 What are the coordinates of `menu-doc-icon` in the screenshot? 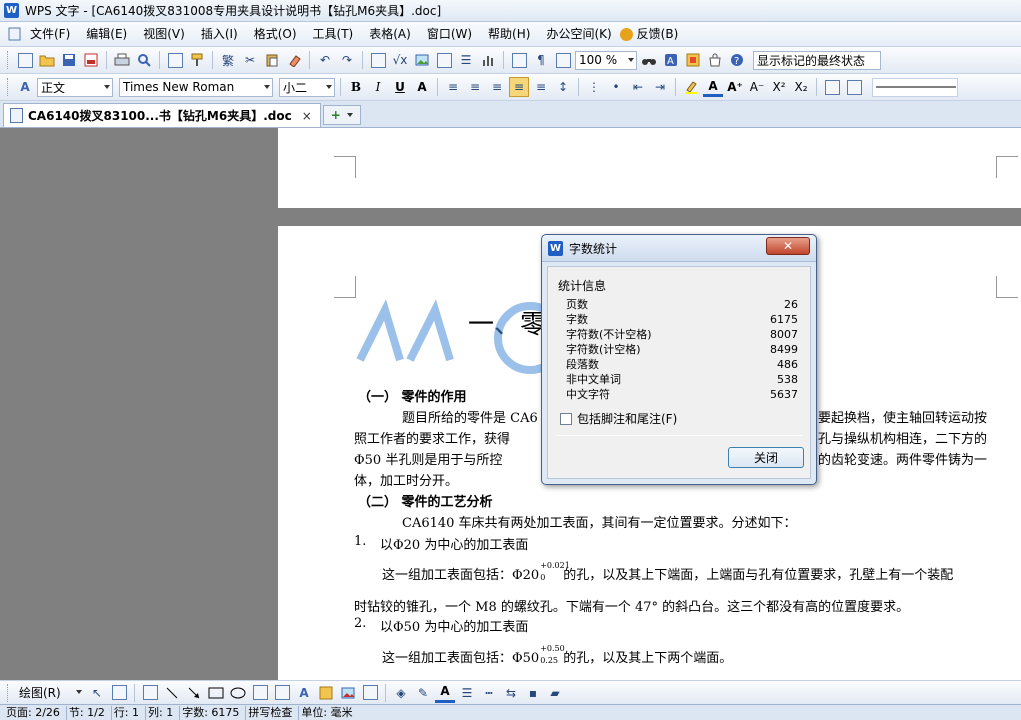 It's located at (15, 34).